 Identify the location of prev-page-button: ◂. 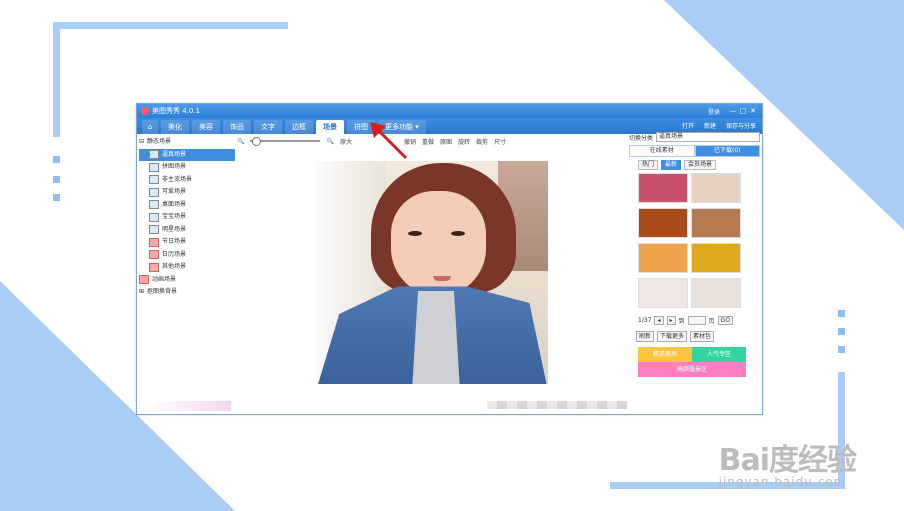
(659, 320).